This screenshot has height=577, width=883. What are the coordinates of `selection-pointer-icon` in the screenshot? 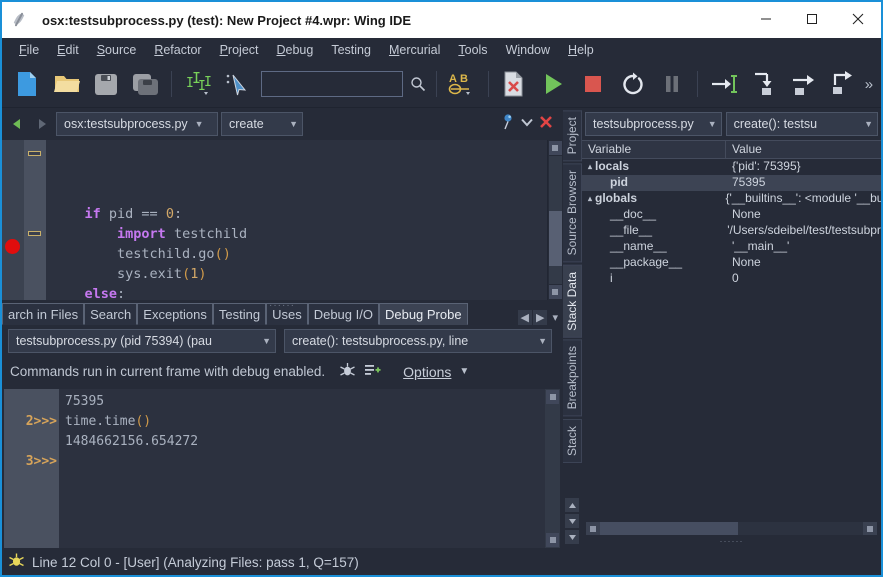 It's located at (237, 84).